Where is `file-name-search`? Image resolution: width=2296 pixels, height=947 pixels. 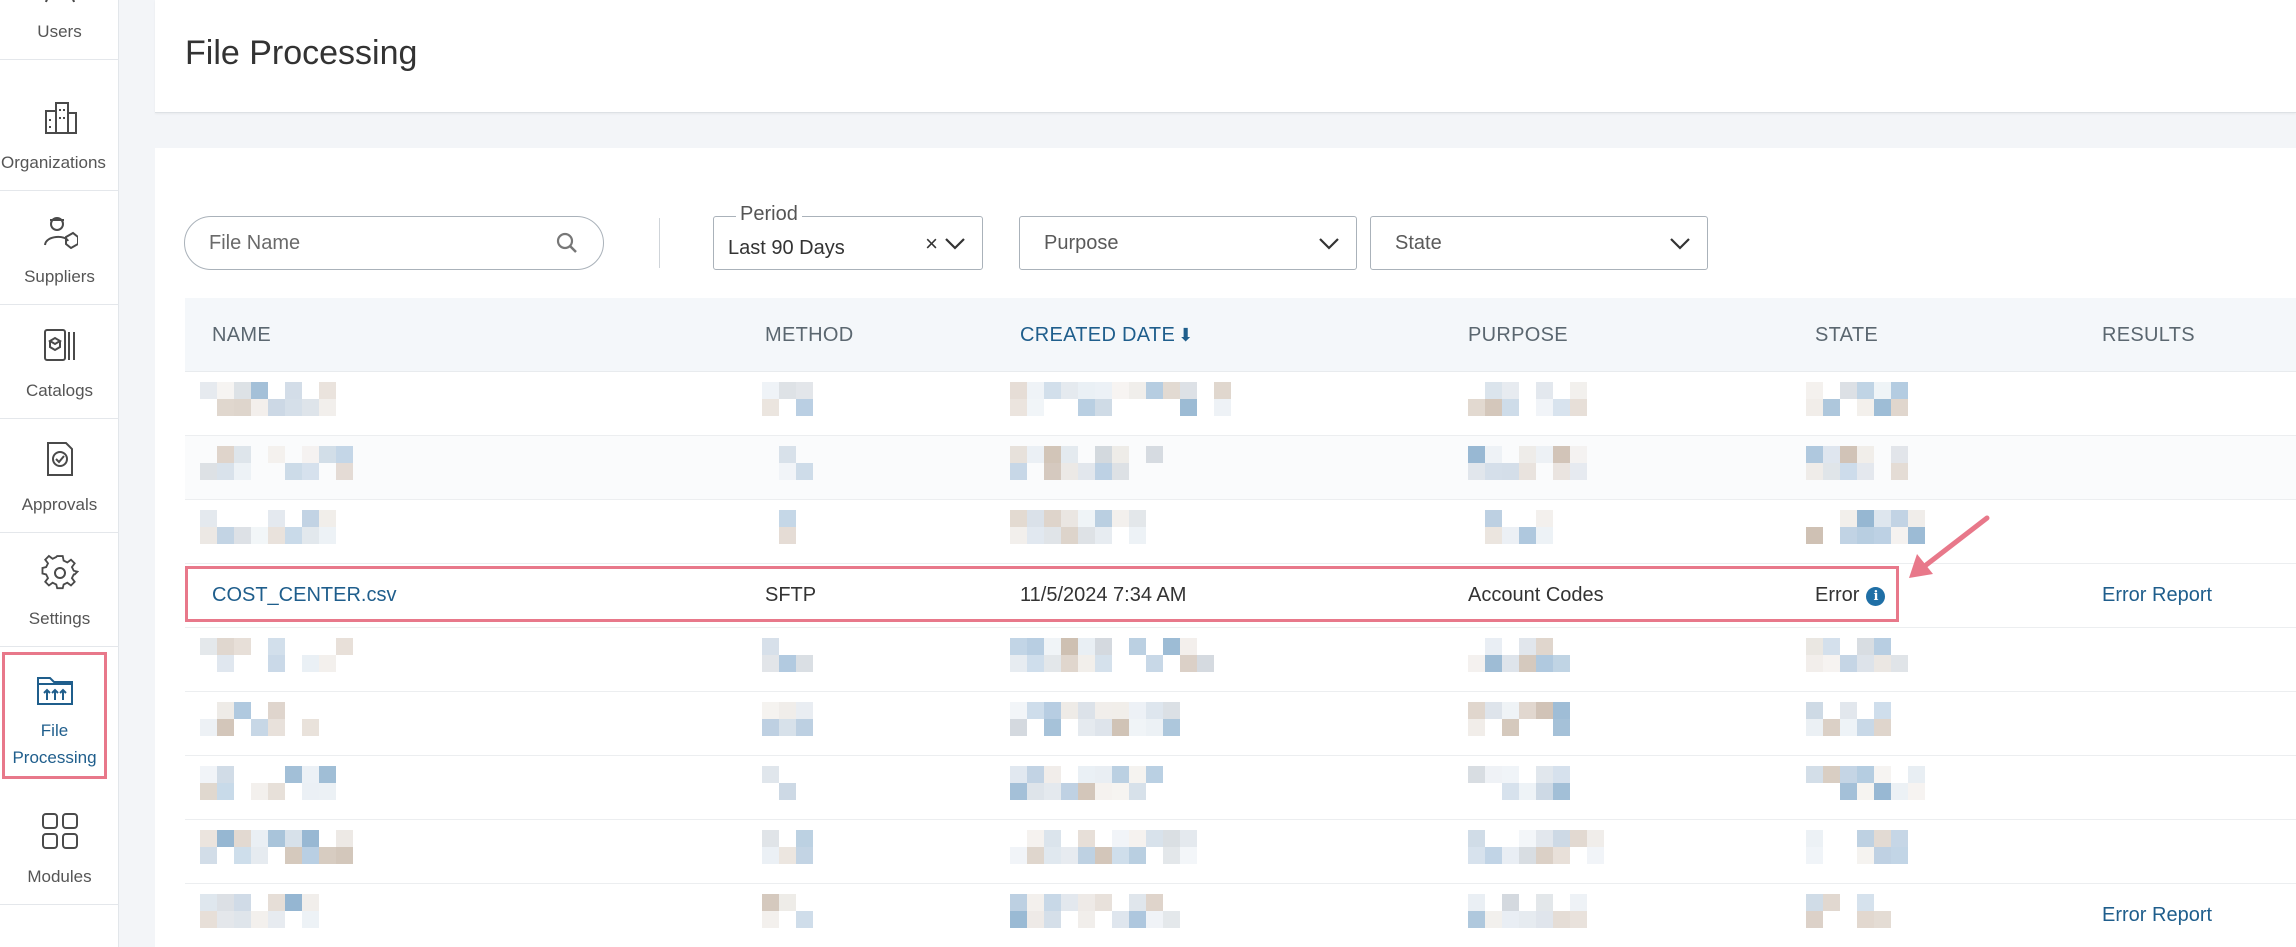
file-name-search is located at coordinates (394, 243).